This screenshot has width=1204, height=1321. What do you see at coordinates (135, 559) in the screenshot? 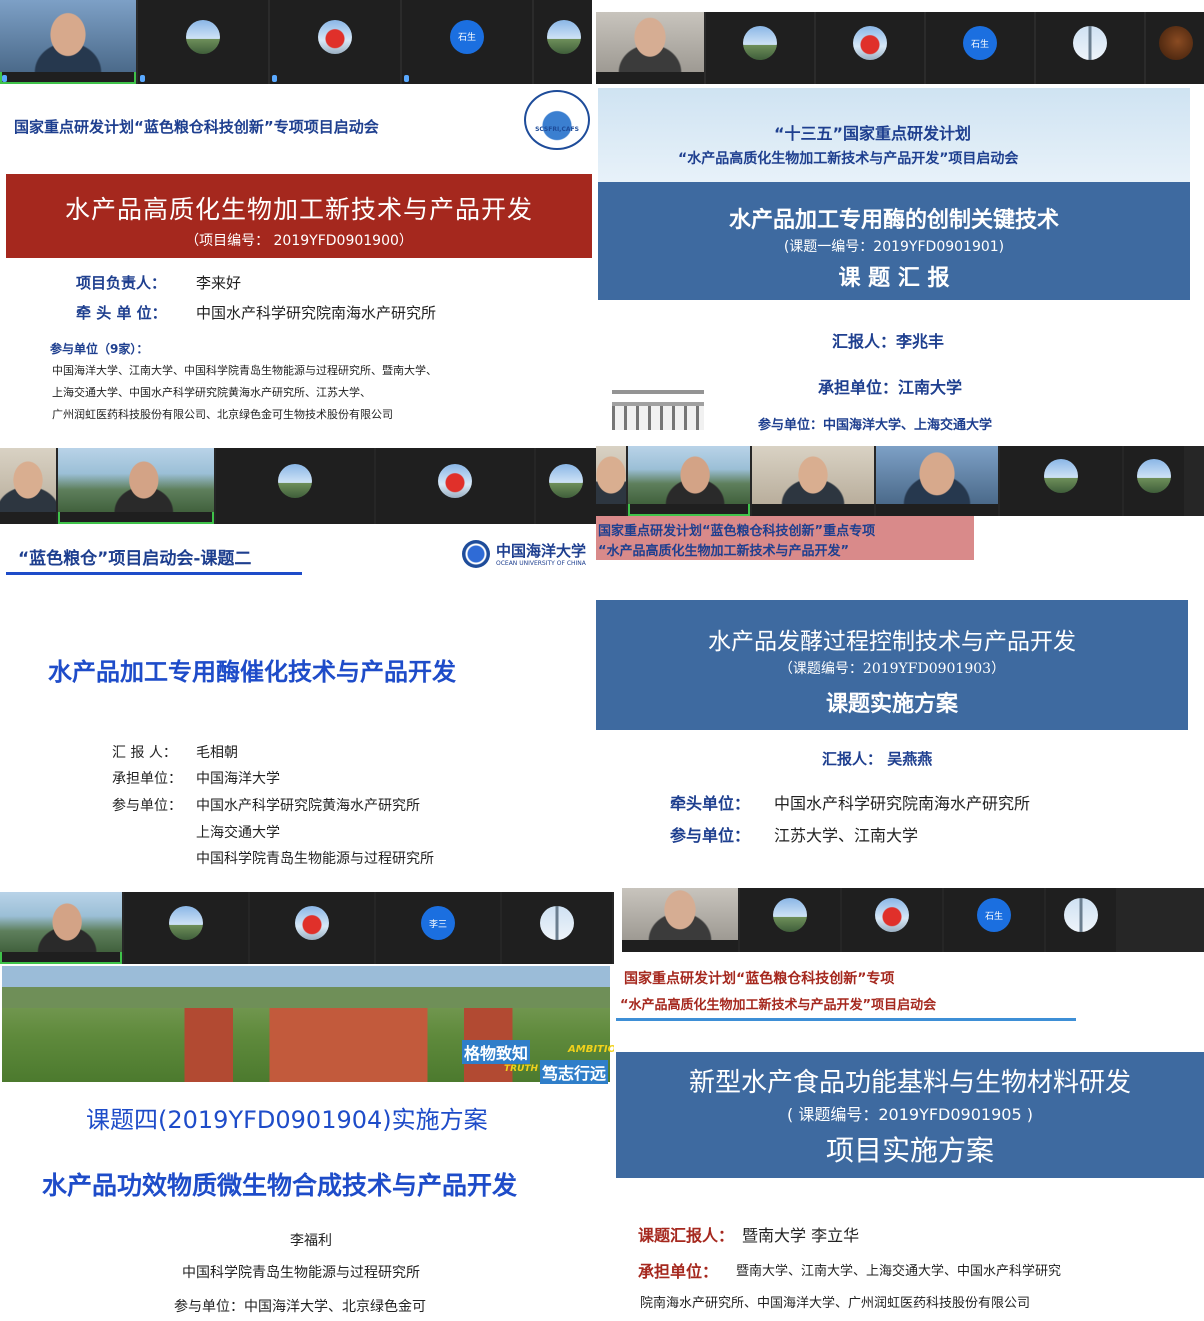
I see `slide-header: “蓝色粮仓”项目启动会-课题二` at bounding box center [135, 559].